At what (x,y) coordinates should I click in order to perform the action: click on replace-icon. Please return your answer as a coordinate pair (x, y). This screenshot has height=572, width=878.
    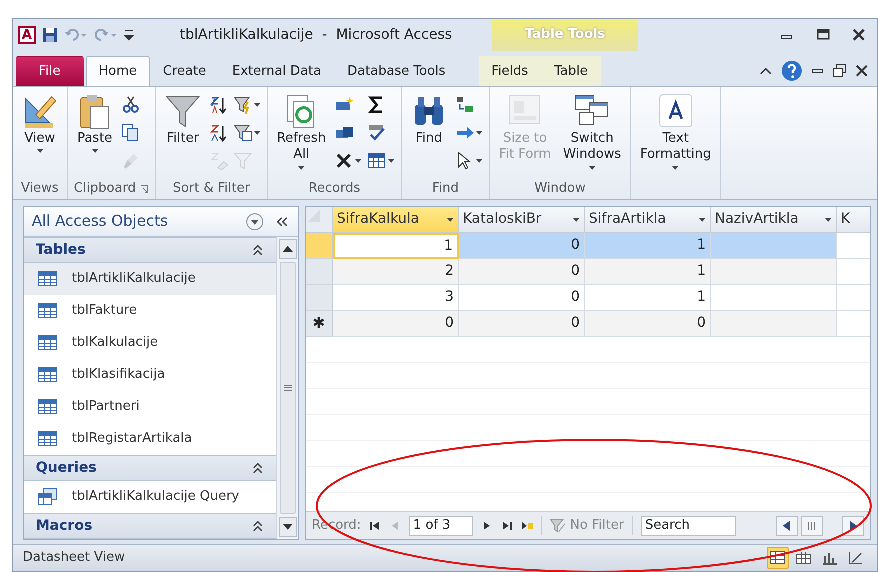
    Looking at the image, I should click on (465, 105).